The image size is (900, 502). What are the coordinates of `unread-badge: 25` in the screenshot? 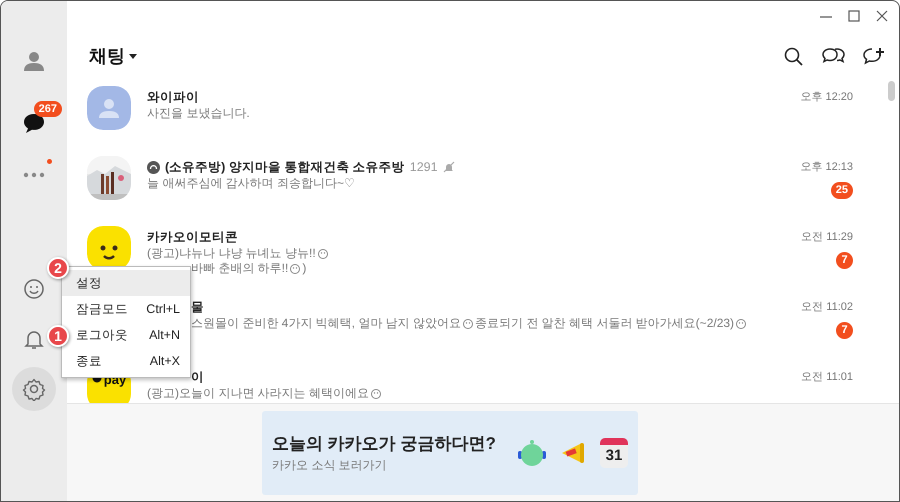 It's located at (841, 190).